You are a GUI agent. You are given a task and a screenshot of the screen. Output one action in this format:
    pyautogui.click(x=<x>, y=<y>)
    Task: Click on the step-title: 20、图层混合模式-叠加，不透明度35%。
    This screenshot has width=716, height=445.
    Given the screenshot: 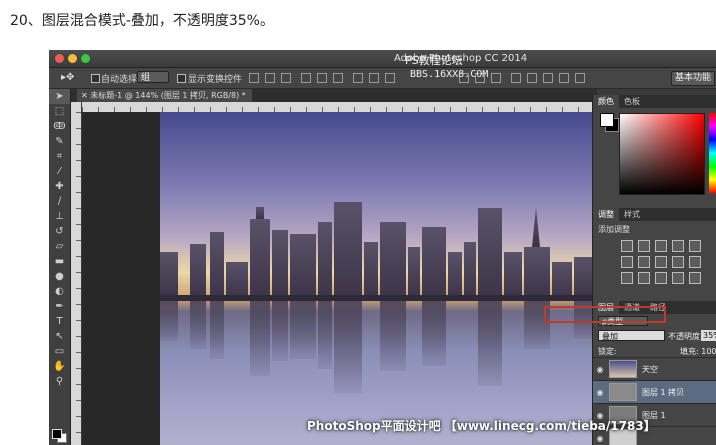 What is the action you would take?
    pyautogui.click(x=142, y=21)
    